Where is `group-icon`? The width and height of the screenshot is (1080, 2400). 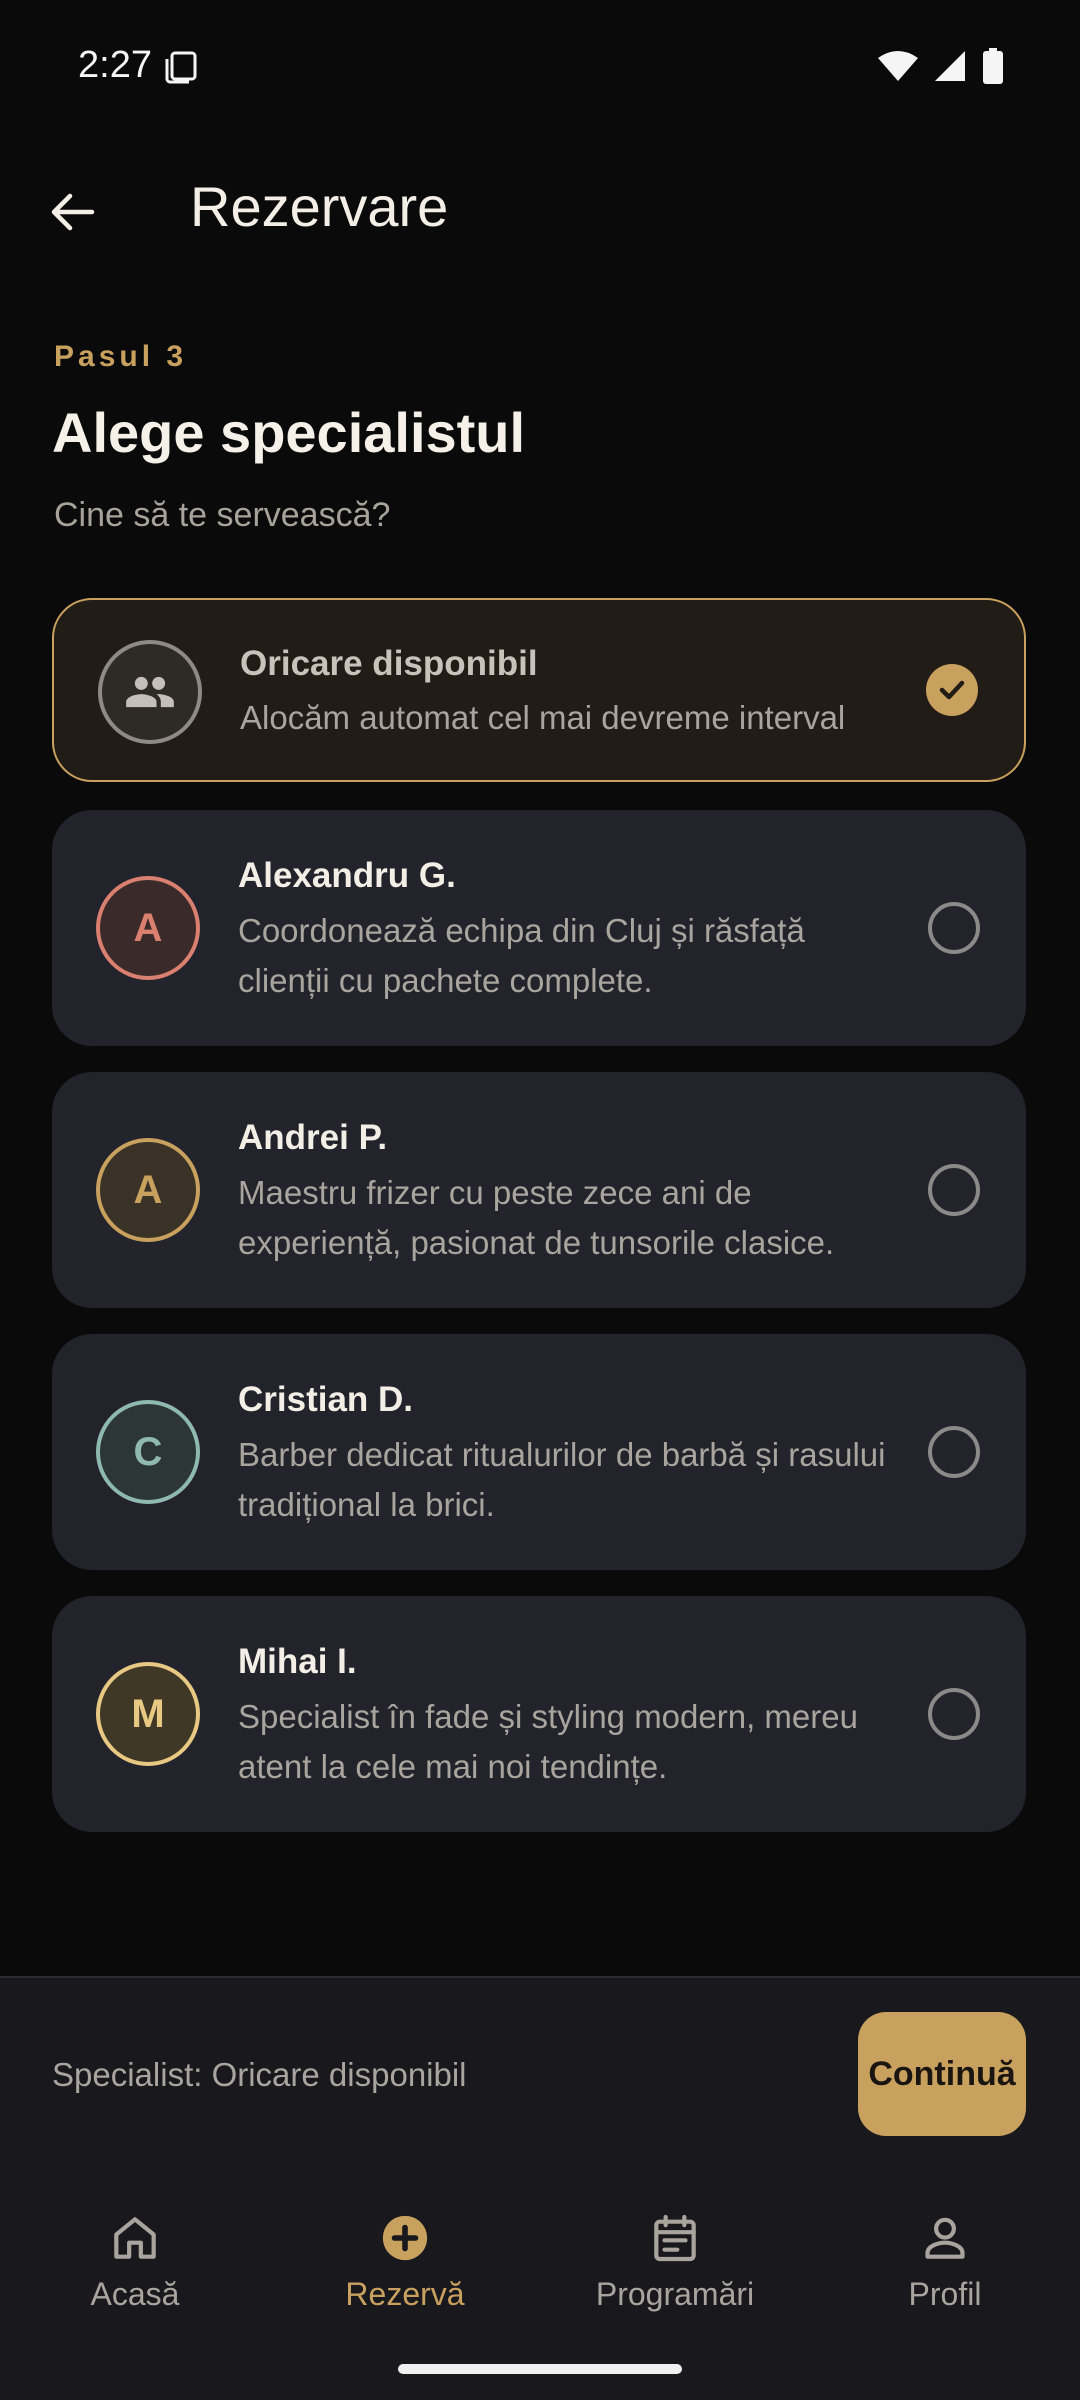
group-icon is located at coordinates (150, 692).